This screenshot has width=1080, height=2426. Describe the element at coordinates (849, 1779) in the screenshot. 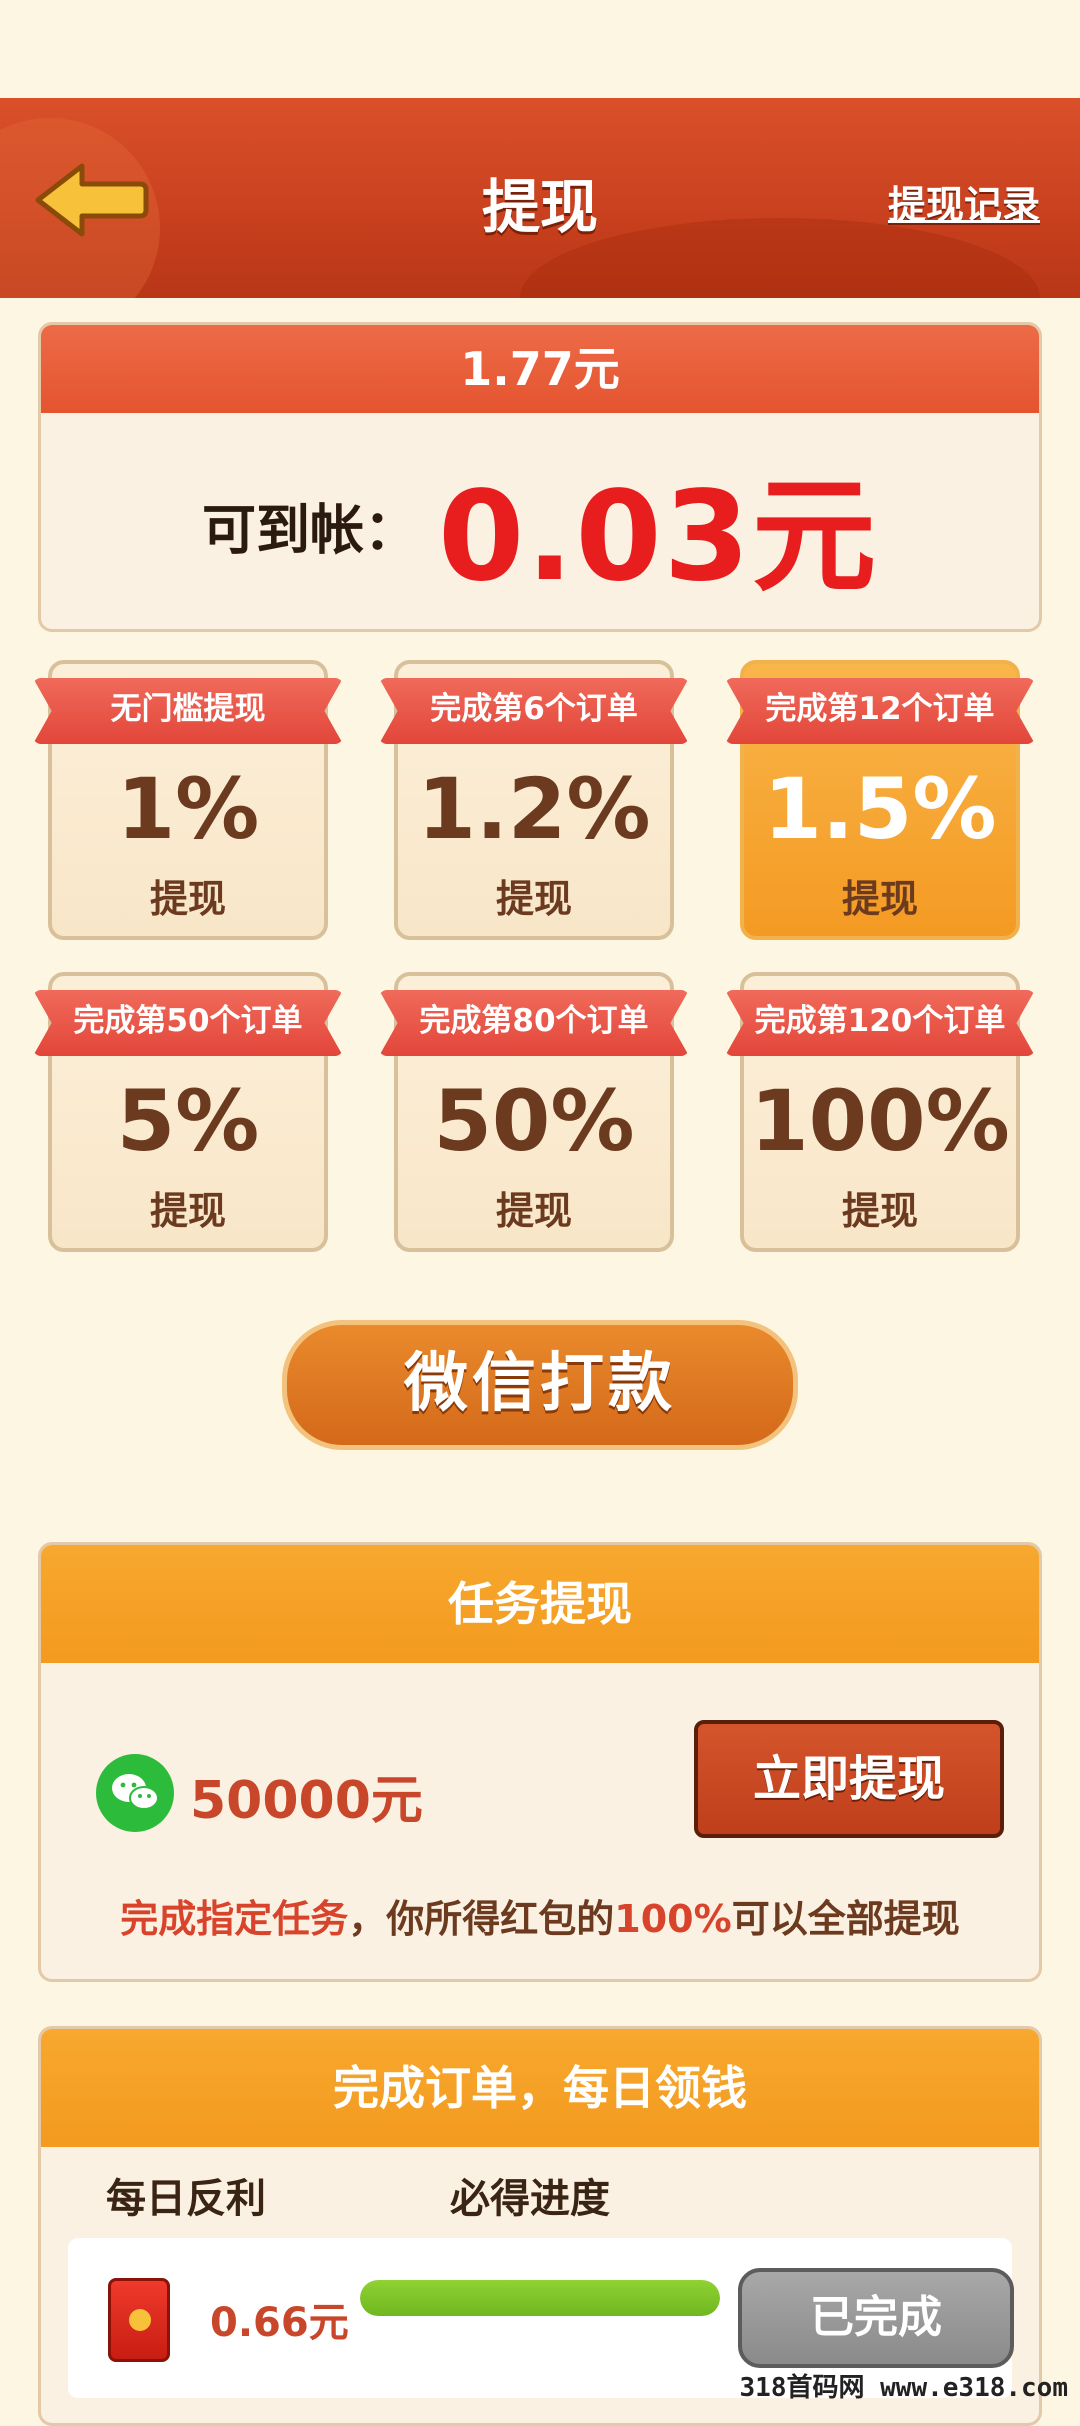

I see `withdraw-now-button: 立即提现` at that location.